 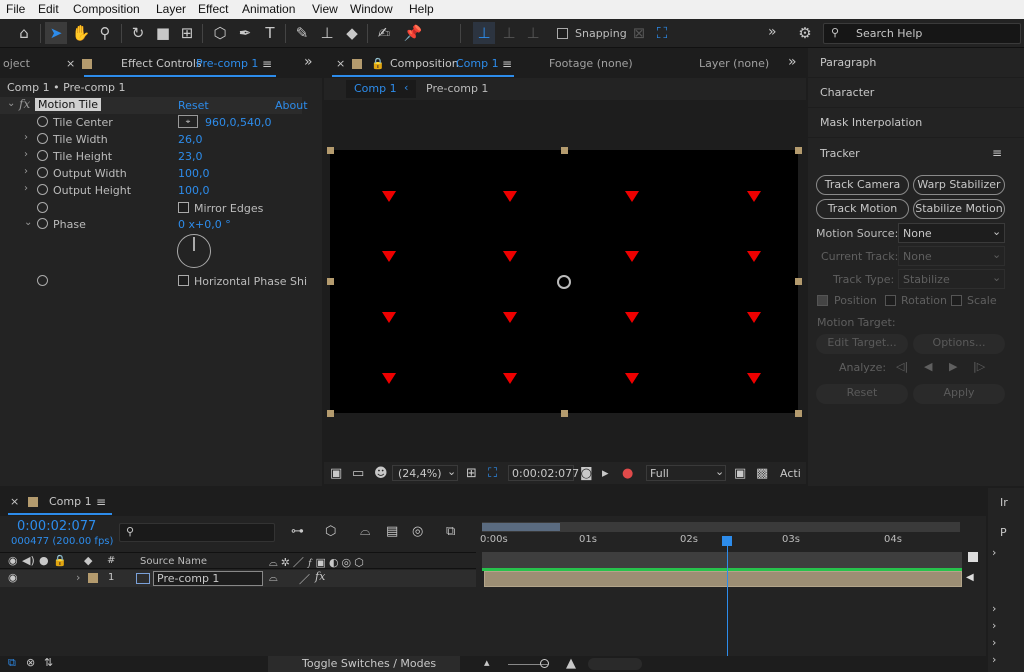 I want to click on roto-brush-tool-icon: ✍, so click(x=384, y=33).